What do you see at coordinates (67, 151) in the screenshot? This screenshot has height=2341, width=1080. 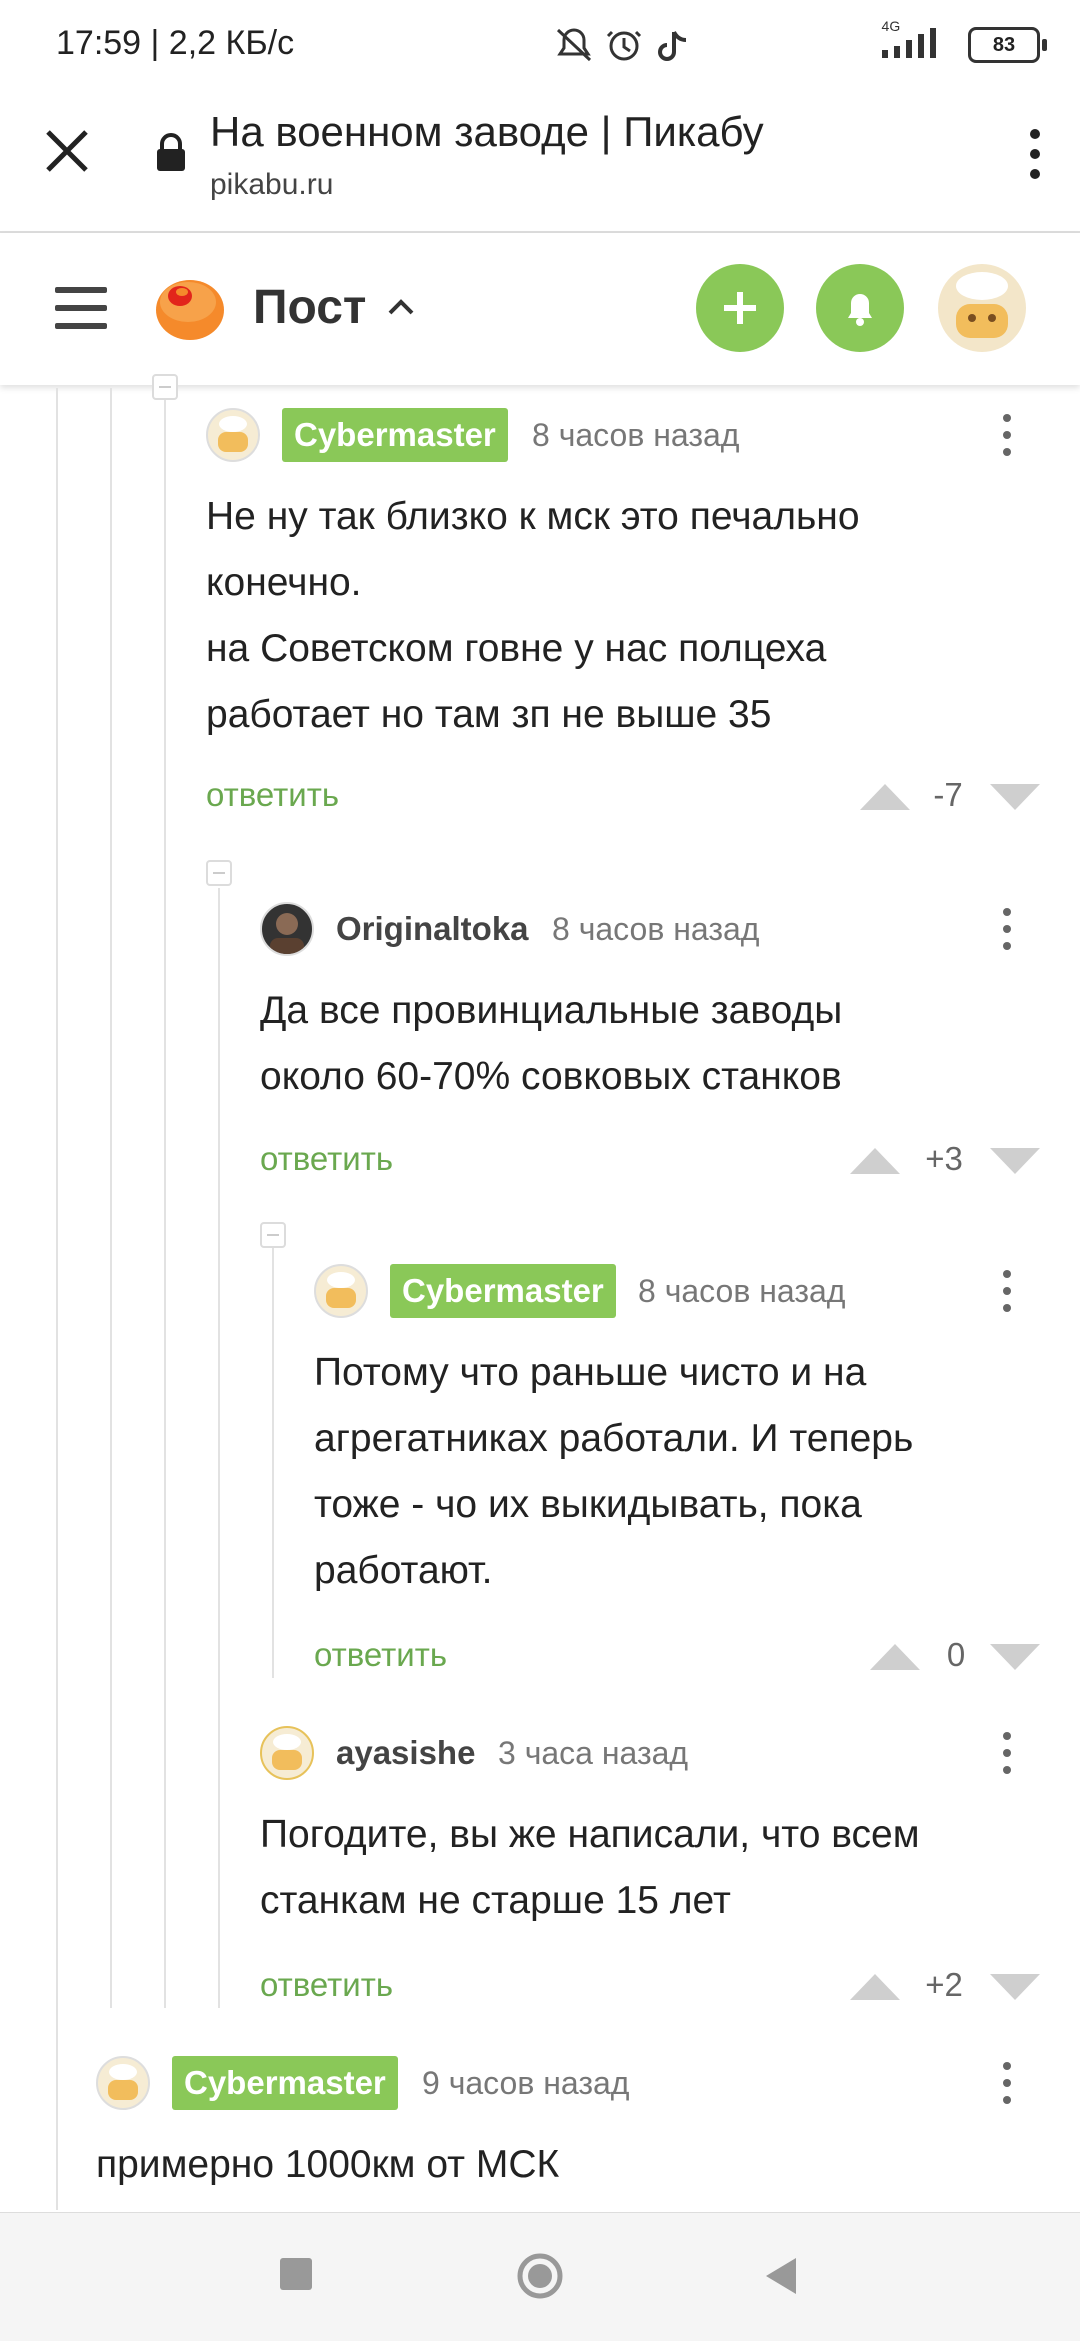 I see `close-icon` at bounding box center [67, 151].